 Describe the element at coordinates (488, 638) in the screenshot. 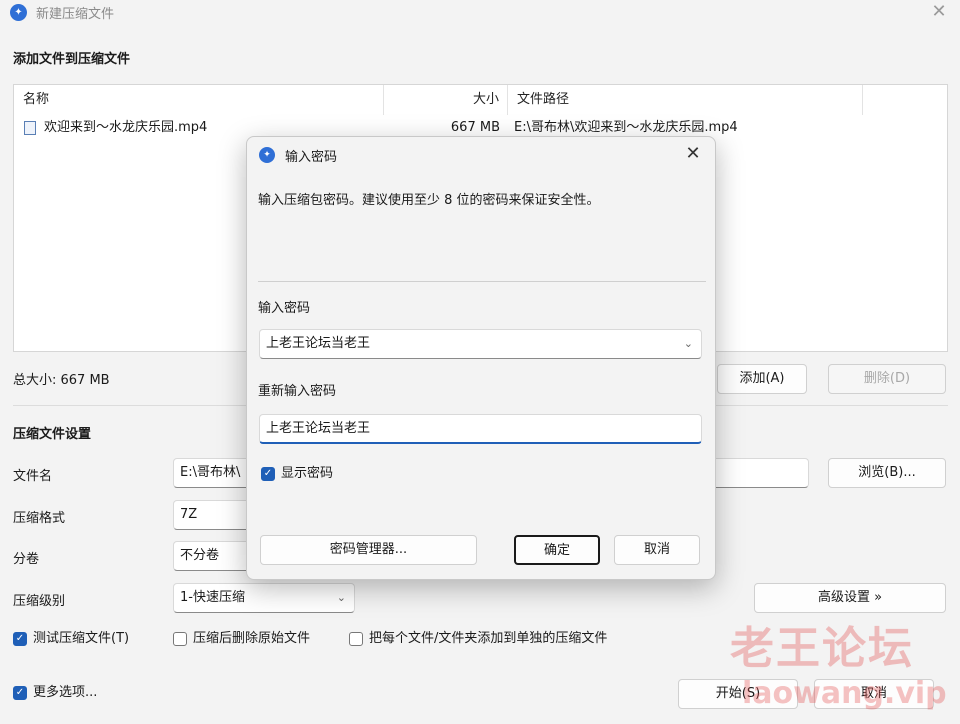

I see `separate-archives-label: 把每个文件/文件夹添加到单独的压缩文件` at that location.